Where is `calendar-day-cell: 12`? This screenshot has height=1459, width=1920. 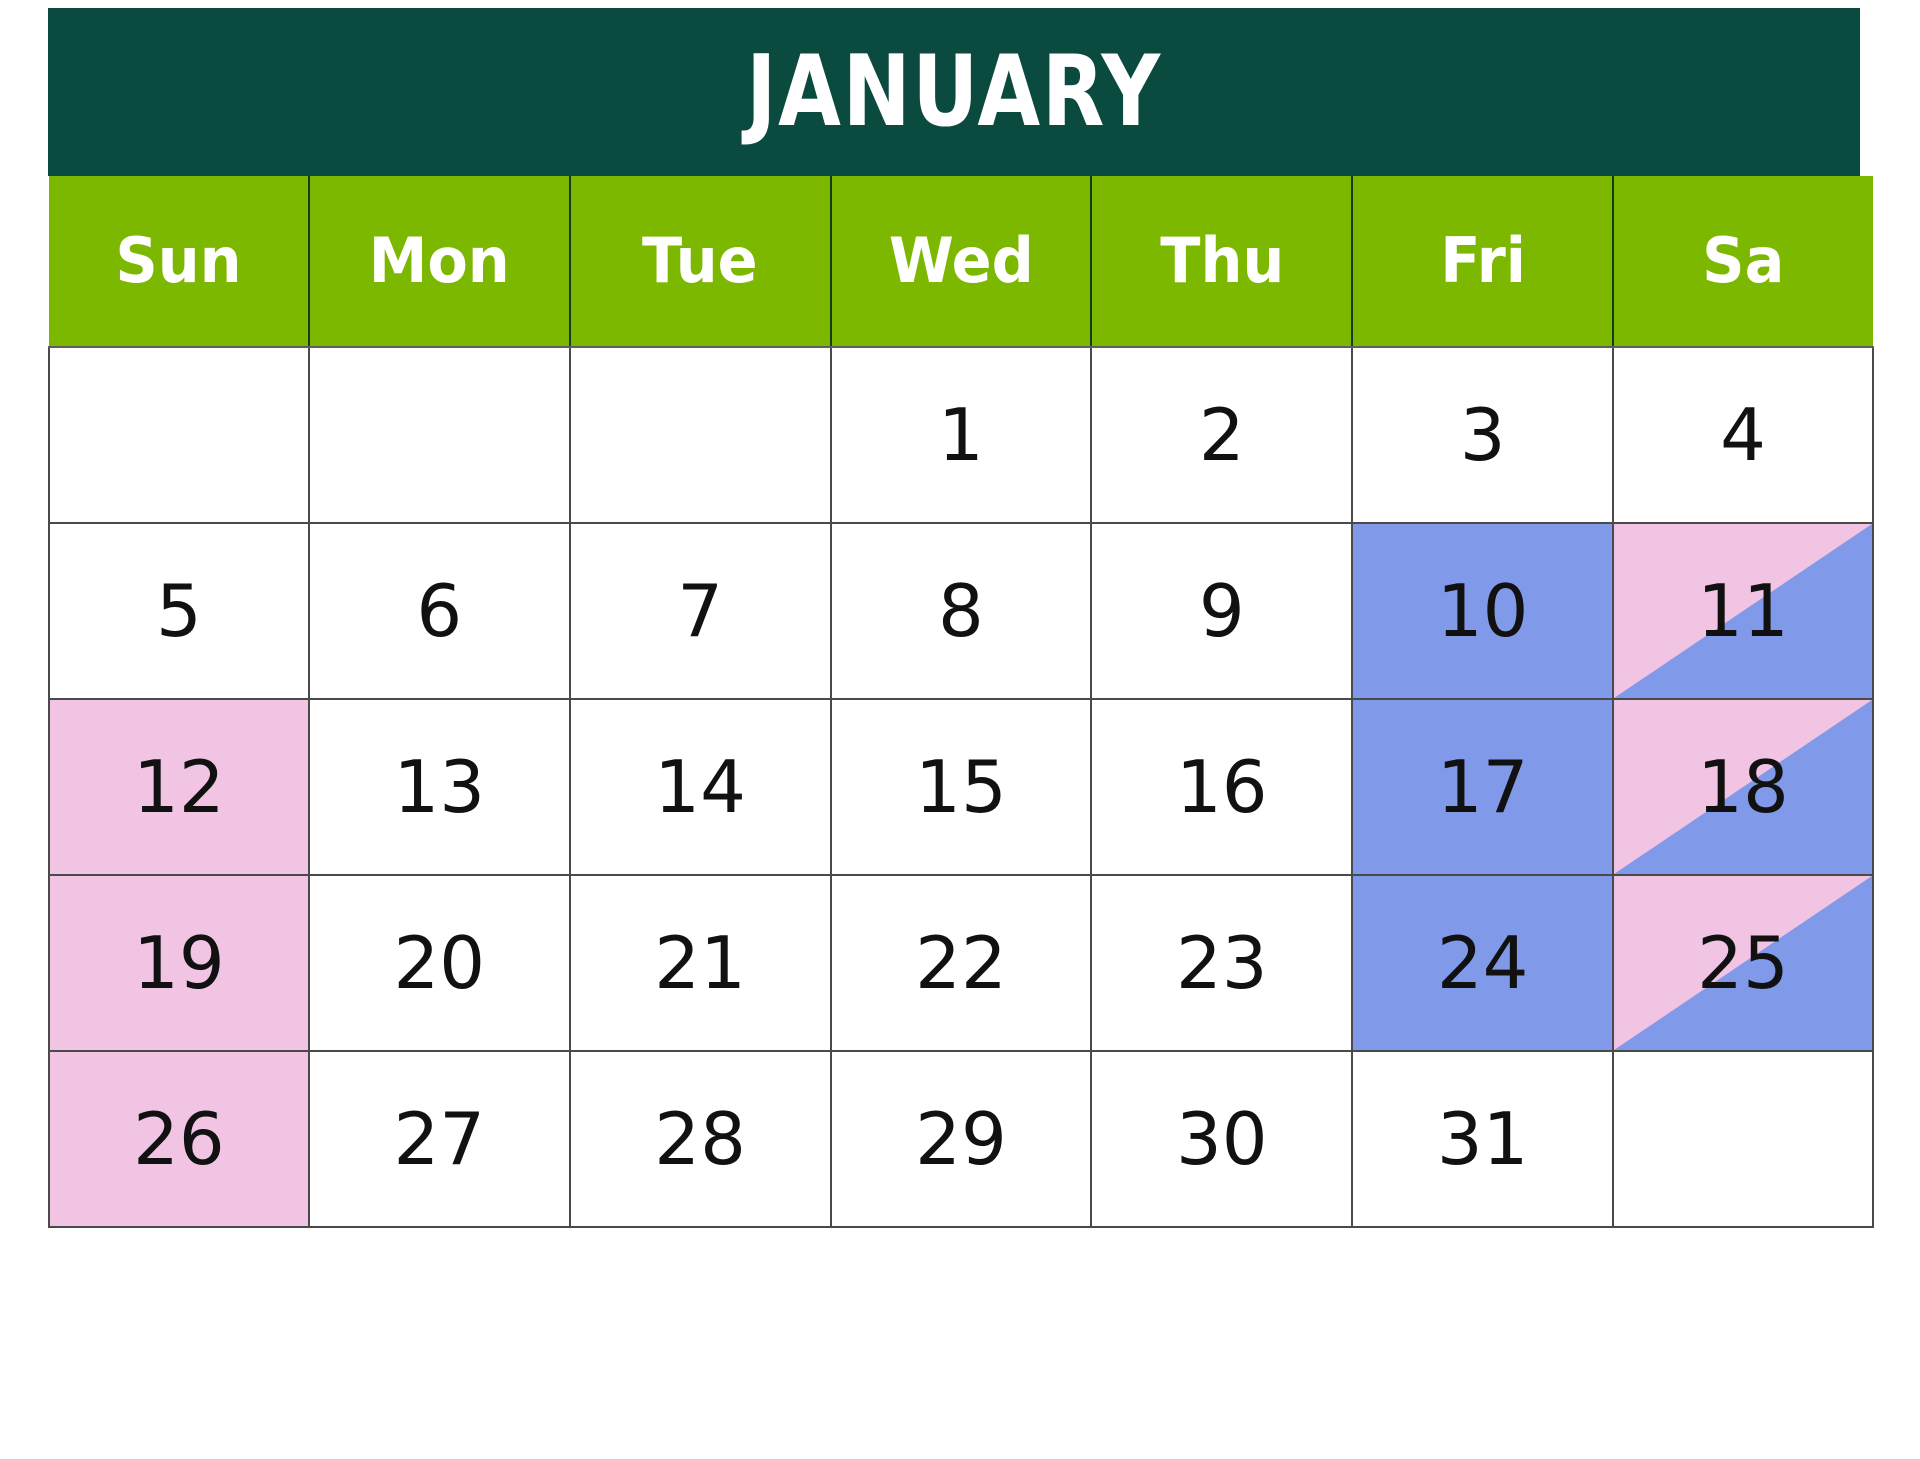
calendar-day-cell: 12 is located at coordinates (179, 787).